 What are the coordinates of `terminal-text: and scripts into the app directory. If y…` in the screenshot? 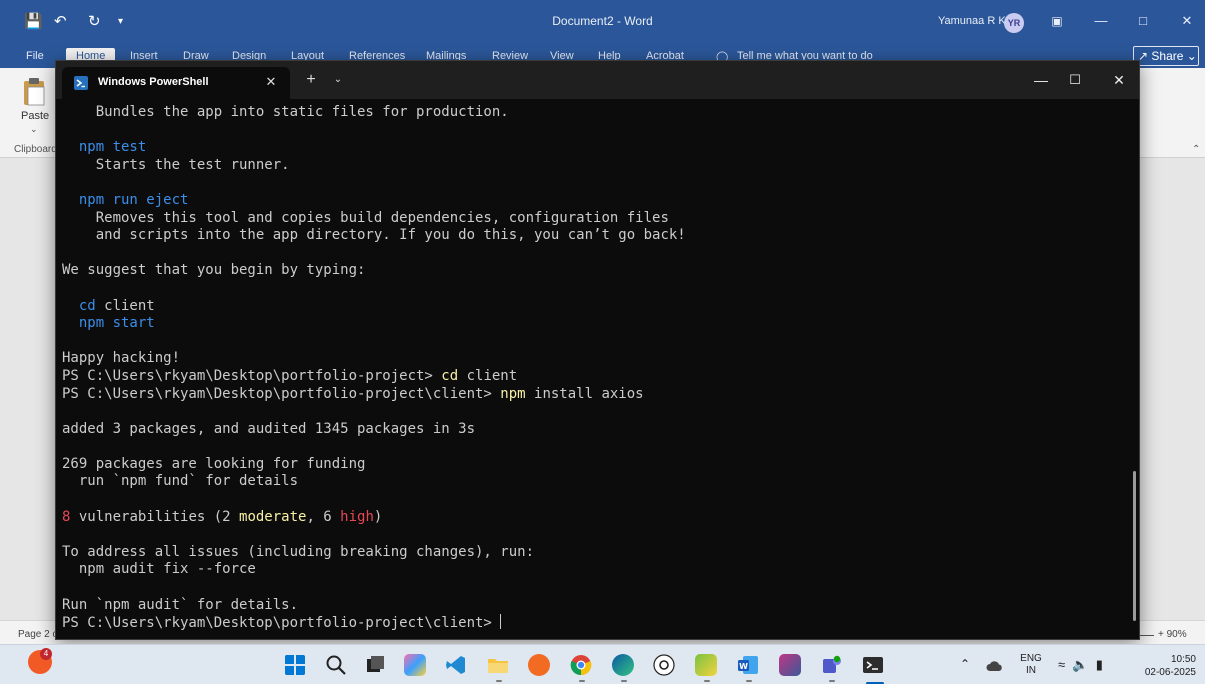 It's located at (374, 235).